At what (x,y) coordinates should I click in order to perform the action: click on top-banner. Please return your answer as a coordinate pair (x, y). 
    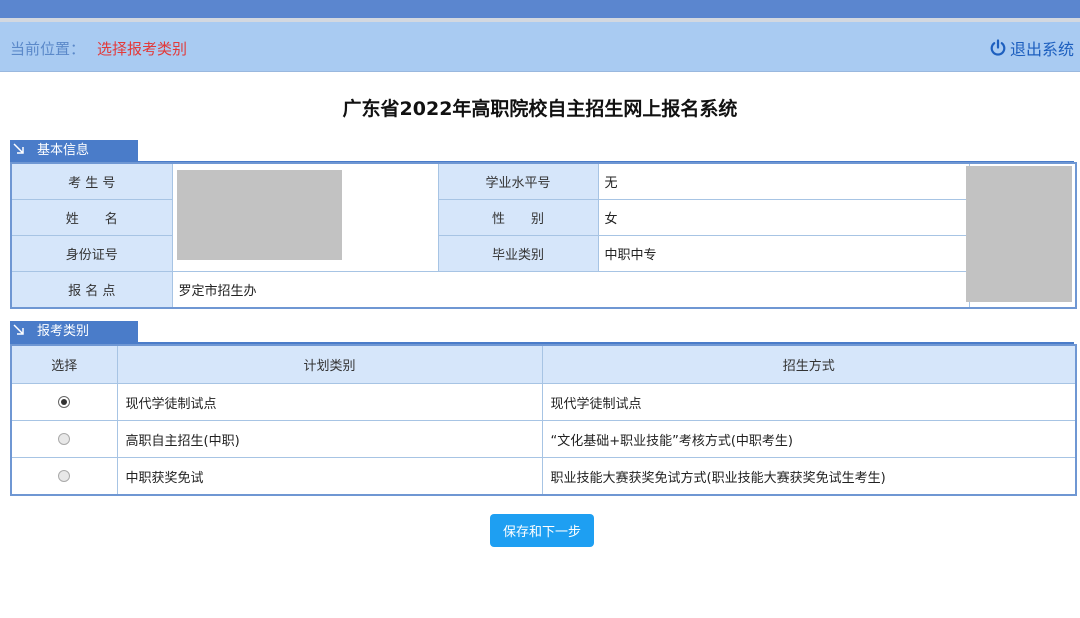
    Looking at the image, I should click on (540, 9).